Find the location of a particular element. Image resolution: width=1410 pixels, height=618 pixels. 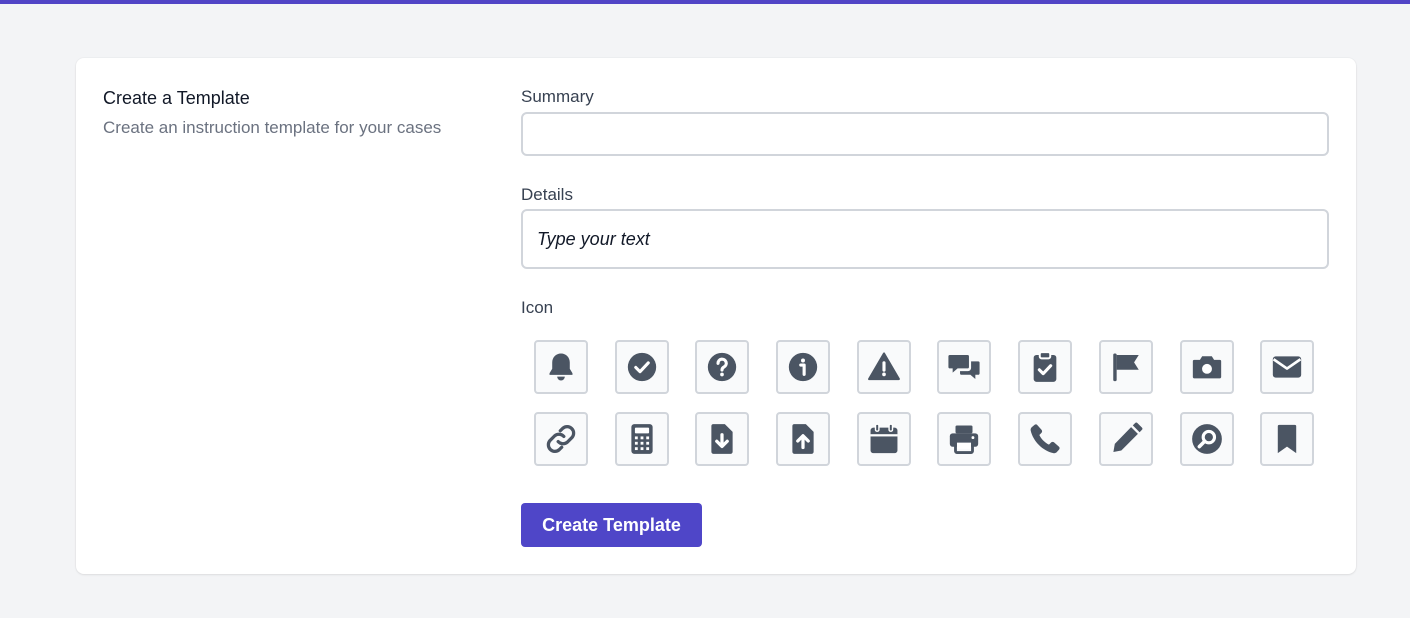

icon-picker is located at coordinates (924, 404).